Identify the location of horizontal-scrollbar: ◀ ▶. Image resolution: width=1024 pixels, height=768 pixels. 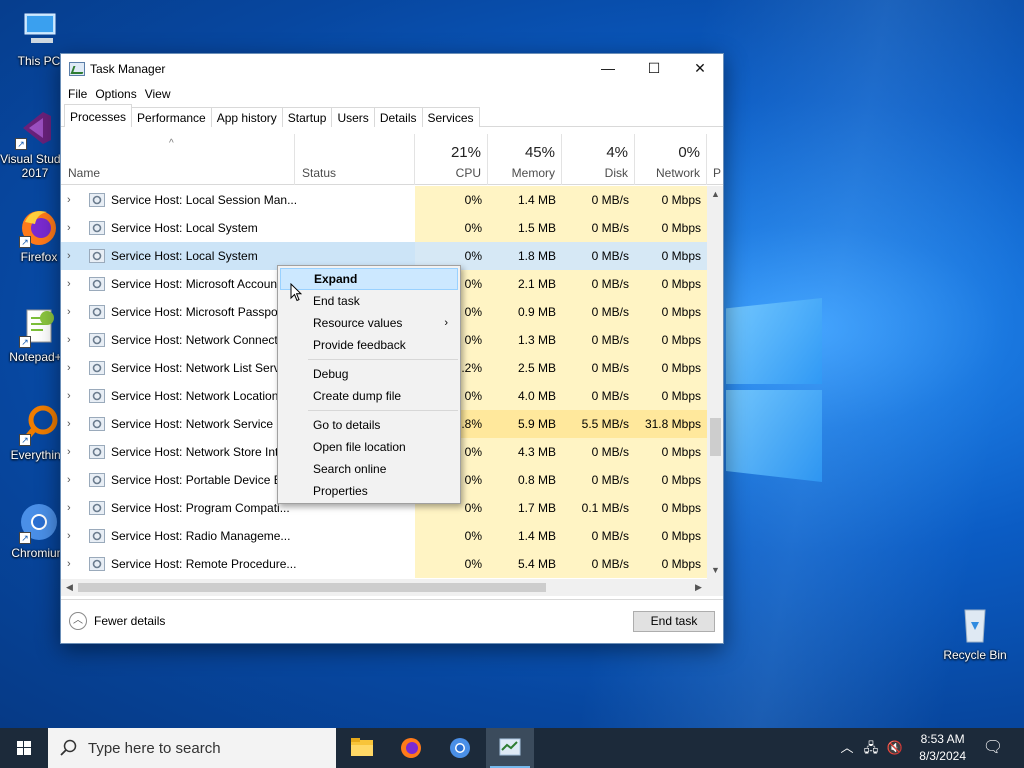
(384, 587).